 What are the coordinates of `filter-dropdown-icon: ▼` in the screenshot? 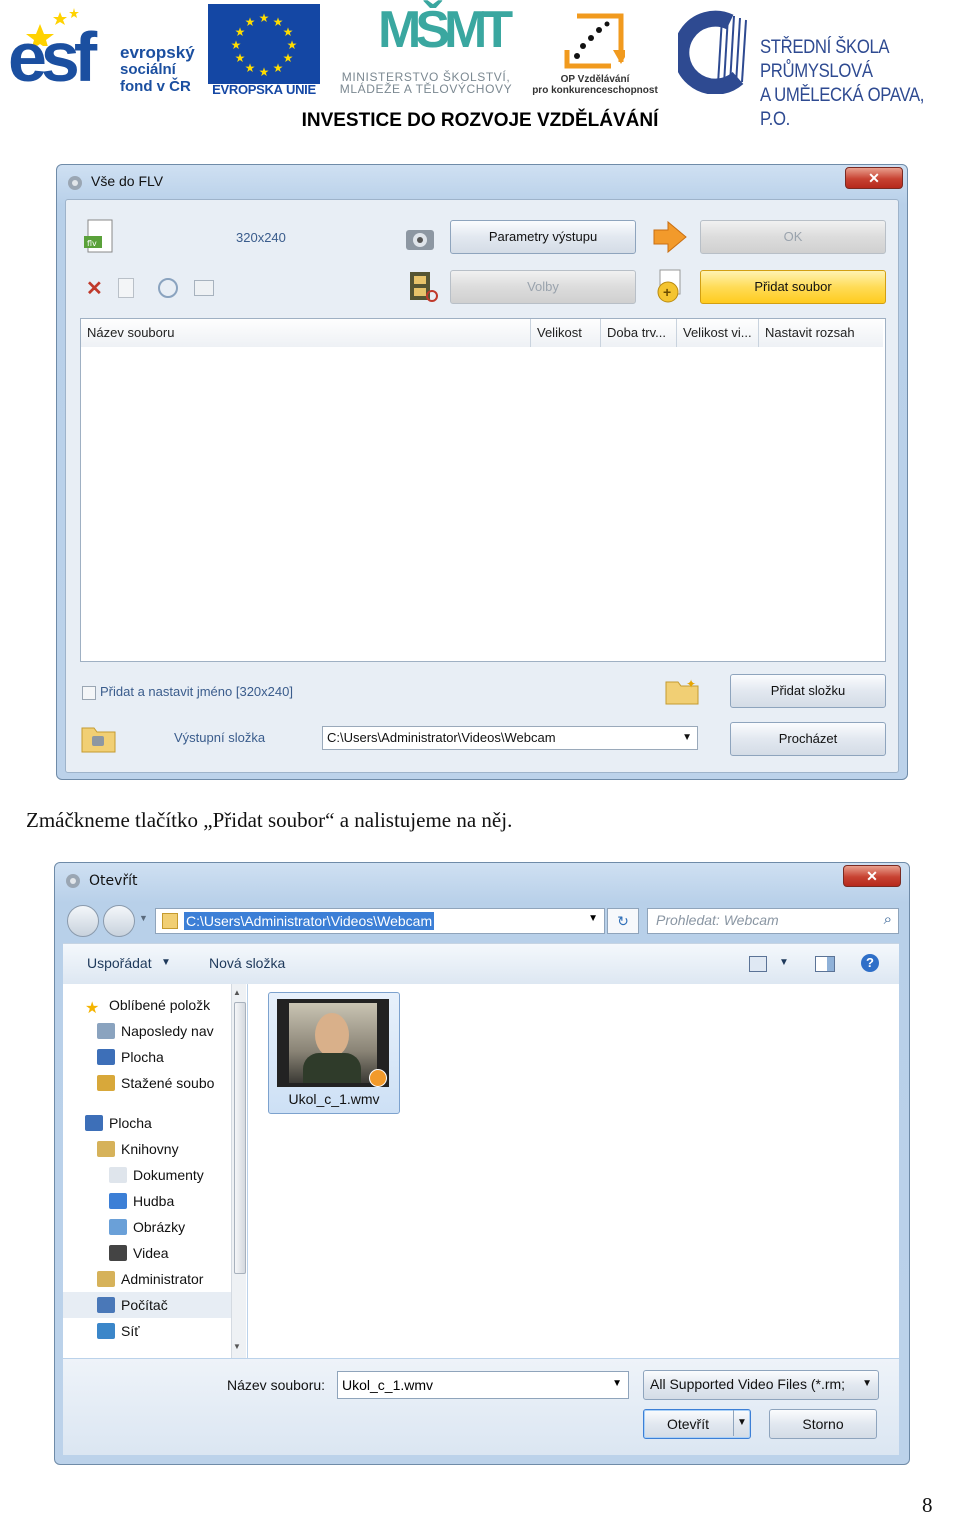 It's located at (867, 1383).